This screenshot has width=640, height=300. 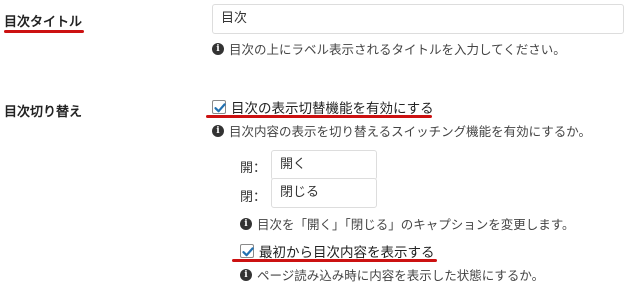 I want to click on enable-toggle-checkbox-row: 目次の表示切替機能を有効にする, so click(x=323, y=107).